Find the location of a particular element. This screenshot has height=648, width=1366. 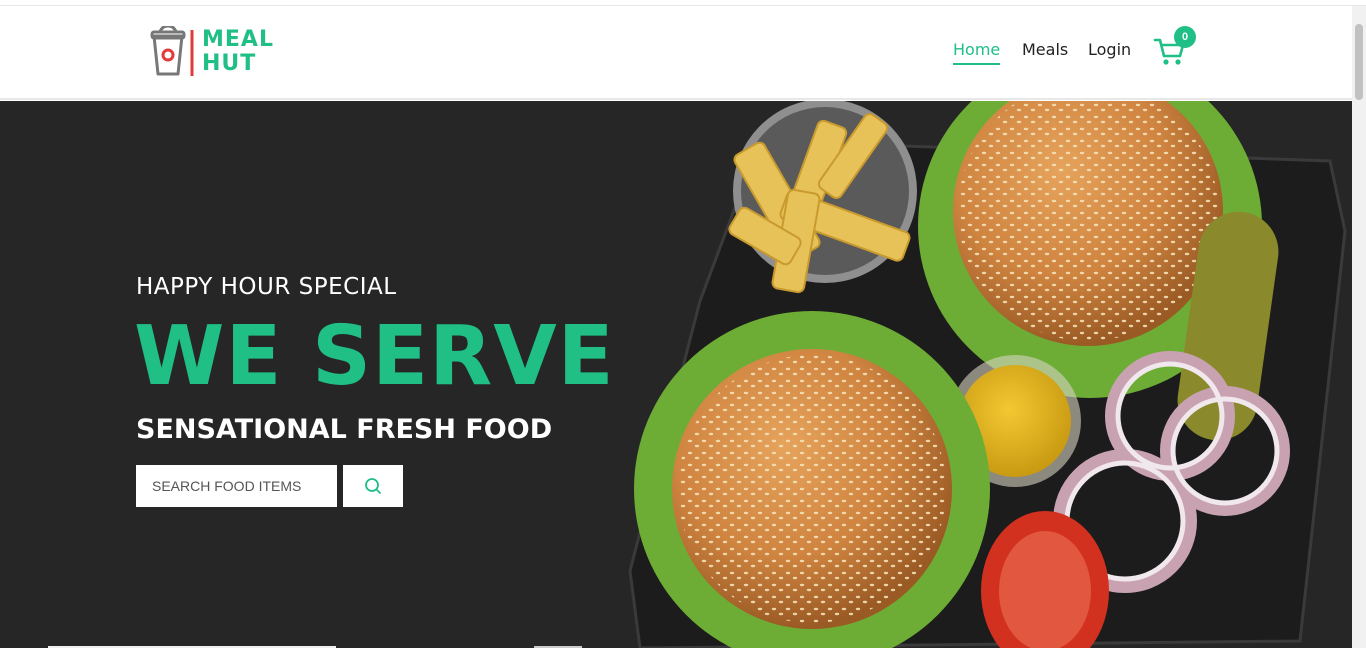

nav-meals-link: Meals is located at coordinates (1045, 49).